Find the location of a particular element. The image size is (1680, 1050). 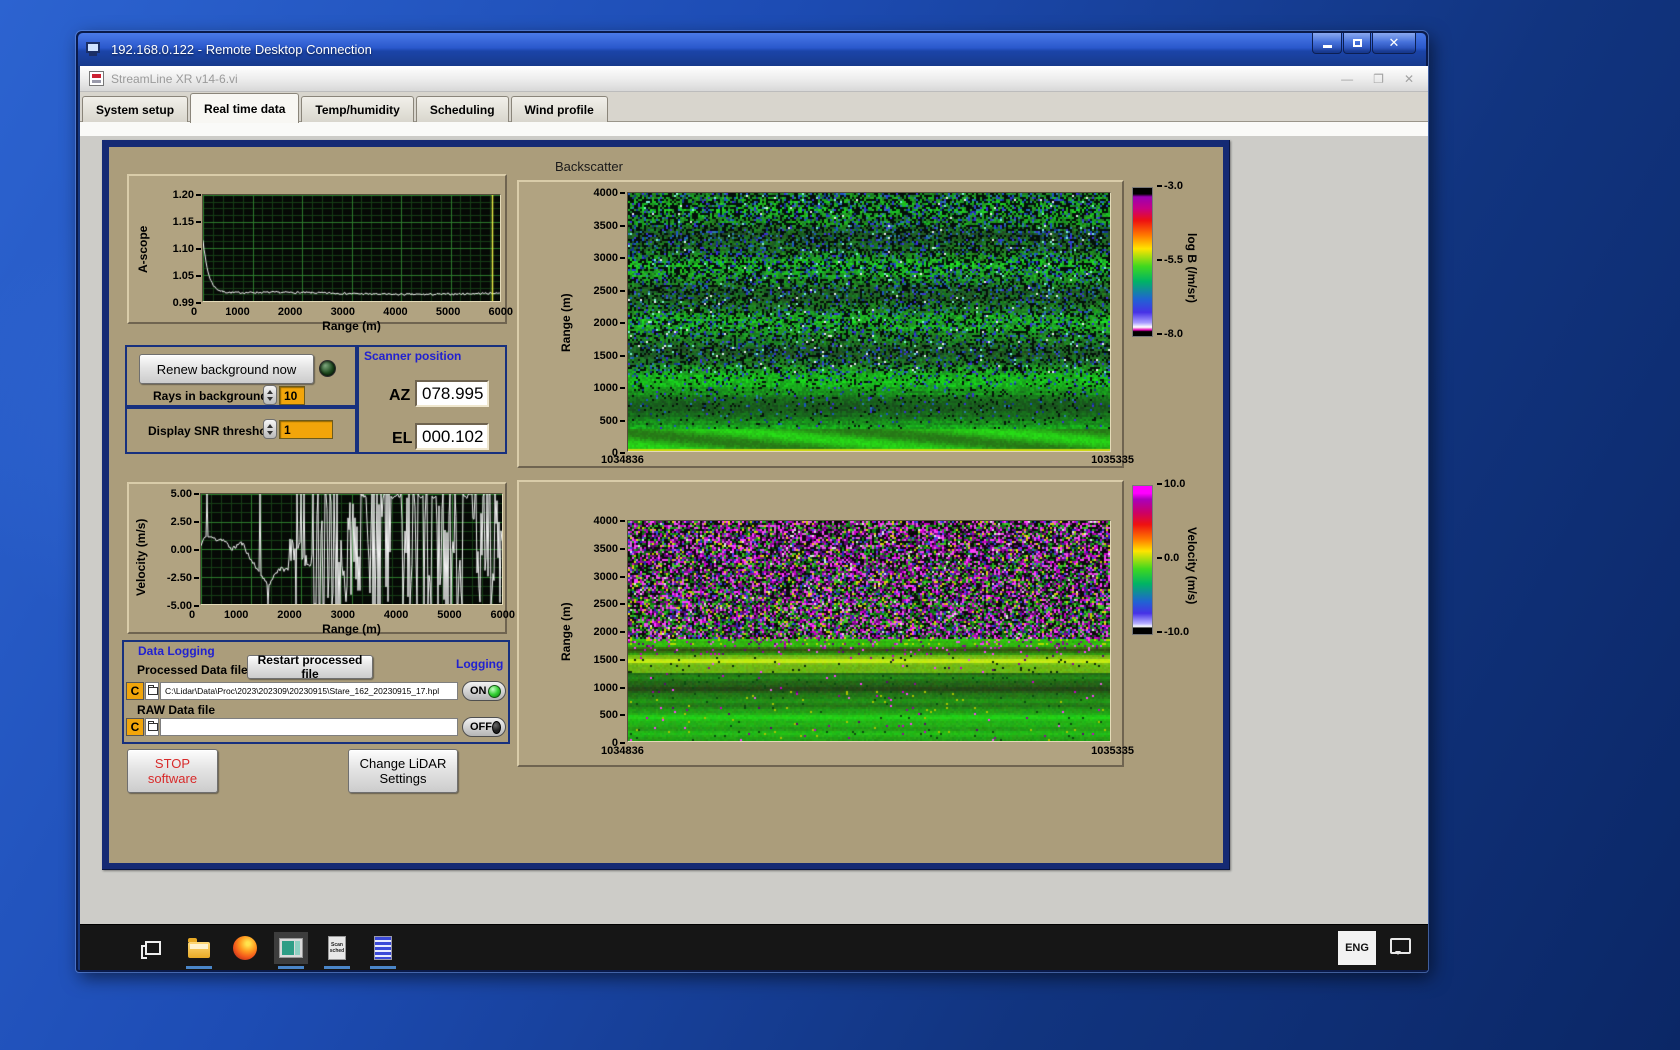

app-titlebar: StreamLine XR v14-6.vi — ❐ ✕ is located at coordinates (754, 79).